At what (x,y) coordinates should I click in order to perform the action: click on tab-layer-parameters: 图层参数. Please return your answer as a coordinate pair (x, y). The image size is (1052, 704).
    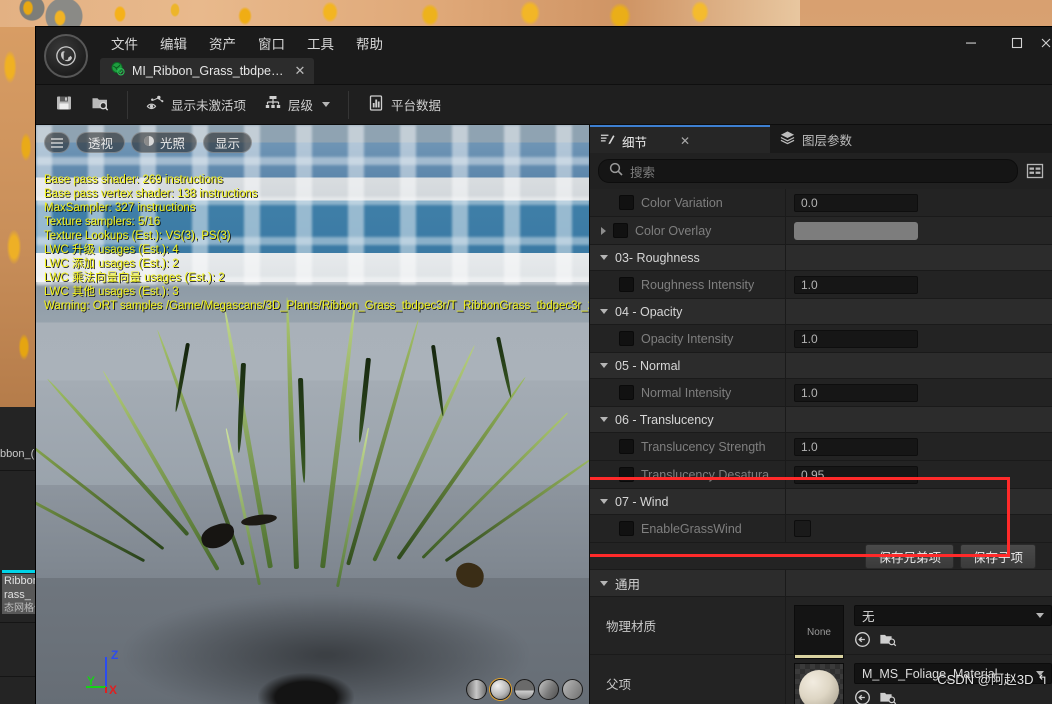
    Looking at the image, I should click on (816, 139).